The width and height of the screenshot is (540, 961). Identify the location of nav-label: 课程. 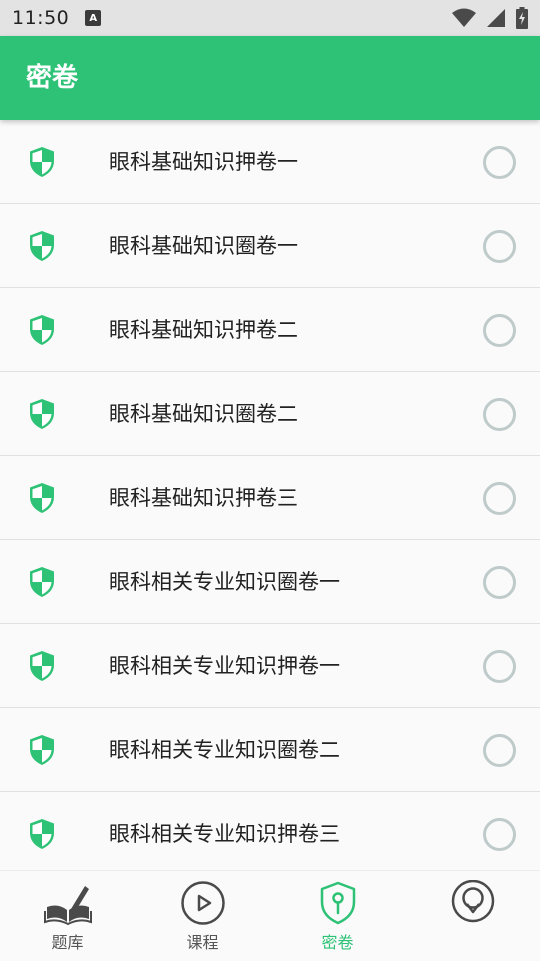
(202, 942).